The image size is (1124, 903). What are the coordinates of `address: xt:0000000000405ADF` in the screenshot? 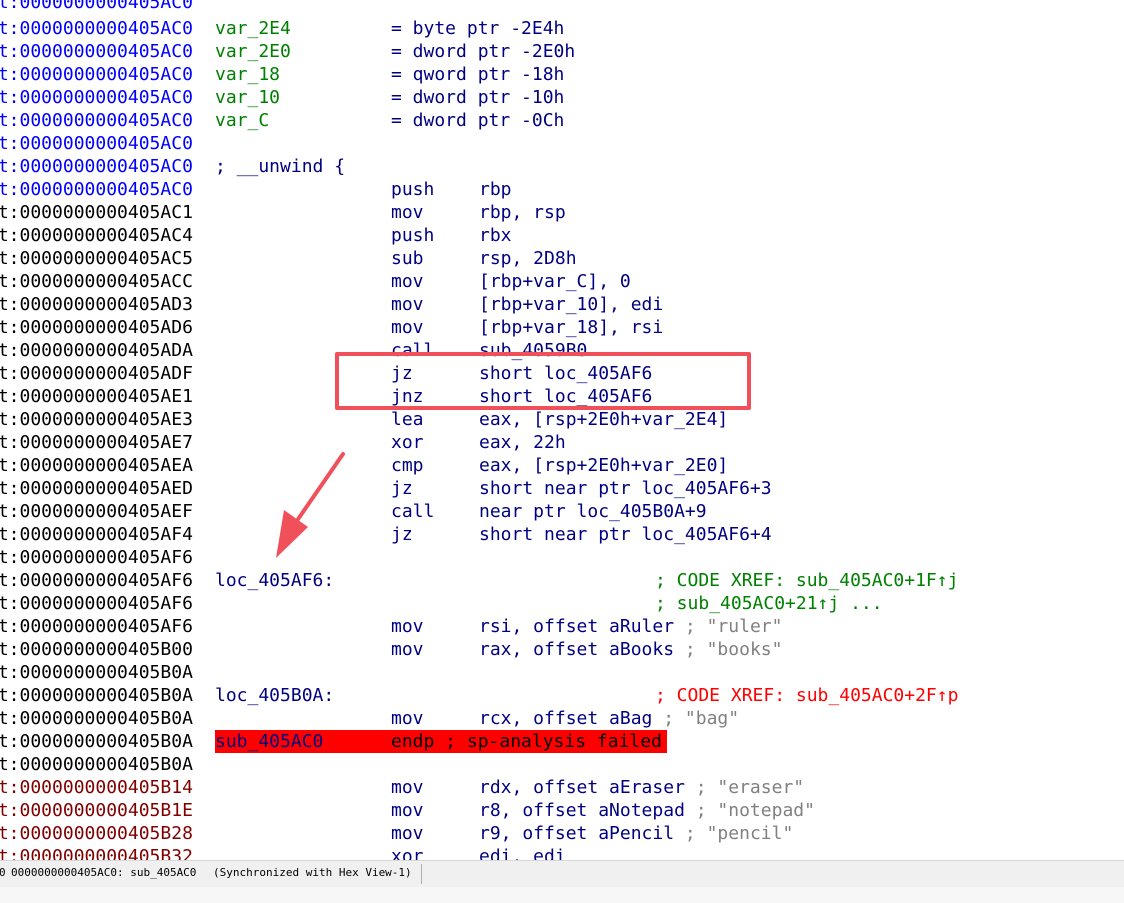 It's located at (96, 373).